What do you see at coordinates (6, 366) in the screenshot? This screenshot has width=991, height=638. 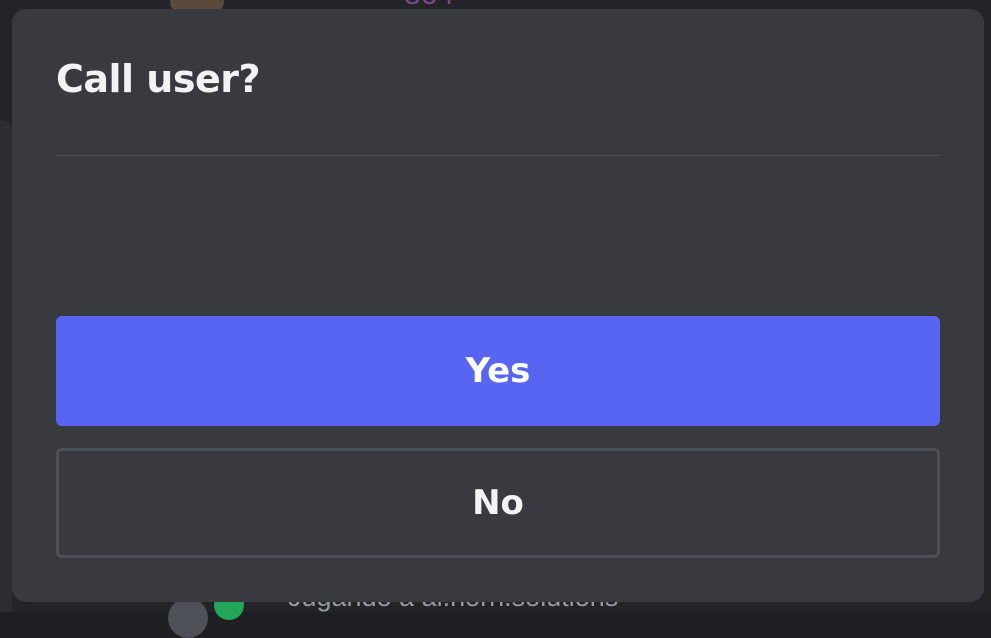 I see `background-panel` at bounding box center [6, 366].